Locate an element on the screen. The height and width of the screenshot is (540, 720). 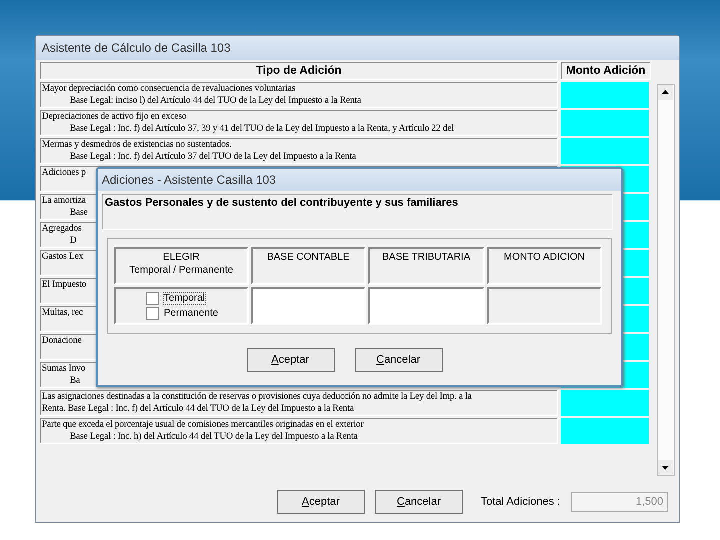
heading-text: Gastos Personales y de sustento del contribuyente y sus familiares is located at coordinates (357, 212).